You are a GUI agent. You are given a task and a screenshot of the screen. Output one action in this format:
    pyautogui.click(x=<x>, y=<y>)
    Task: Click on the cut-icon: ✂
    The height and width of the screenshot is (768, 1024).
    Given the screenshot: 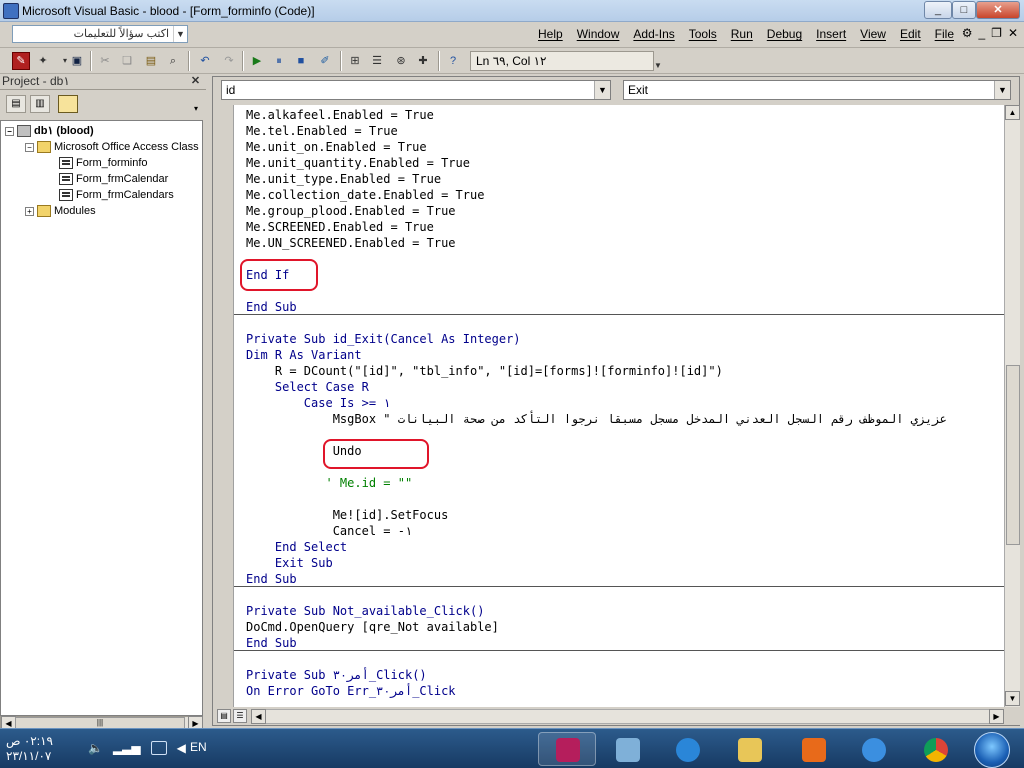 What is the action you would take?
    pyautogui.click(x=105, y=61)
    